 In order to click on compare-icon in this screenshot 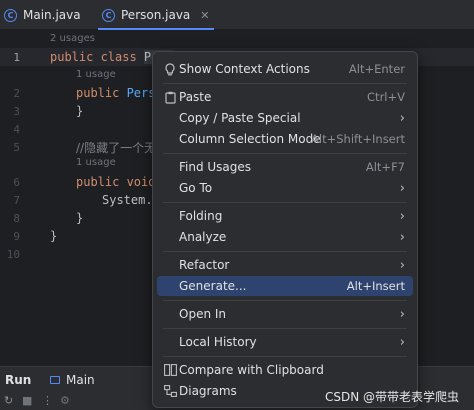, I will do `click(170, 370)`.